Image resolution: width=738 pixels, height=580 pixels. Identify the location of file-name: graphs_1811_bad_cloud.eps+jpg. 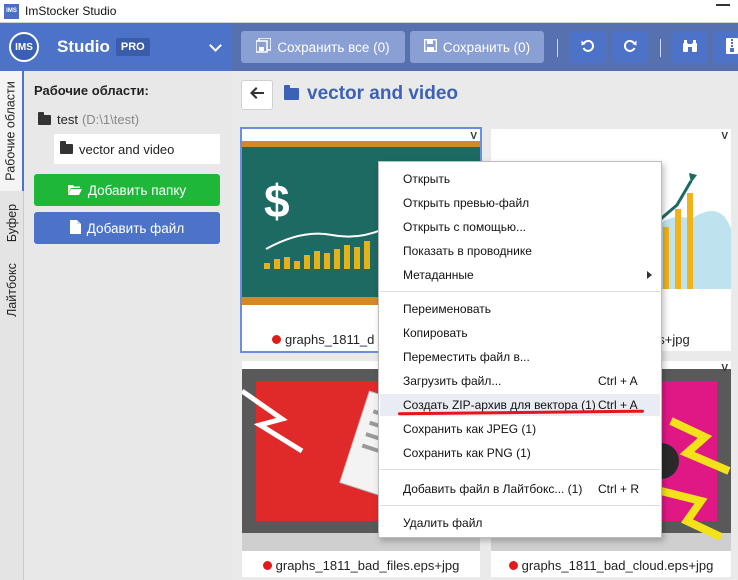
(611, 565).